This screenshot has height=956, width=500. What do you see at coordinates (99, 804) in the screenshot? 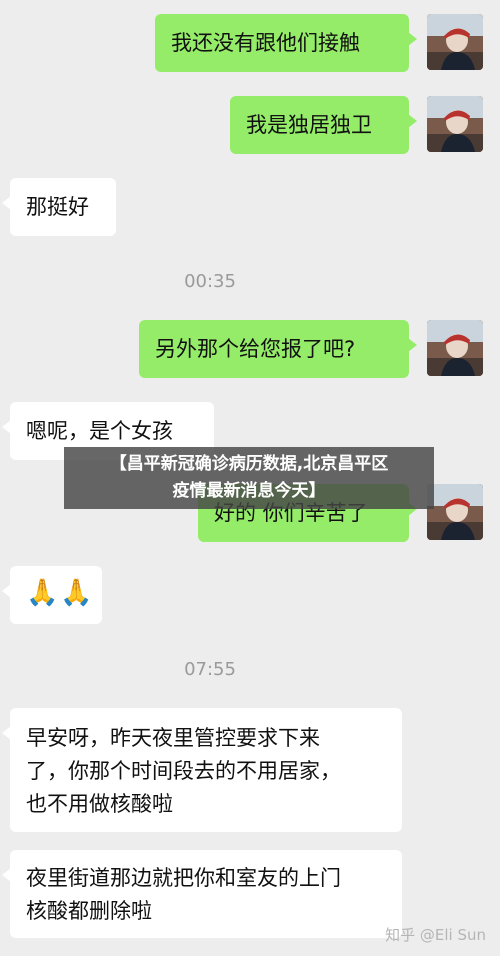
I see `message-text-line: 也不用做核酸啦` at bounding box center [99, 804].